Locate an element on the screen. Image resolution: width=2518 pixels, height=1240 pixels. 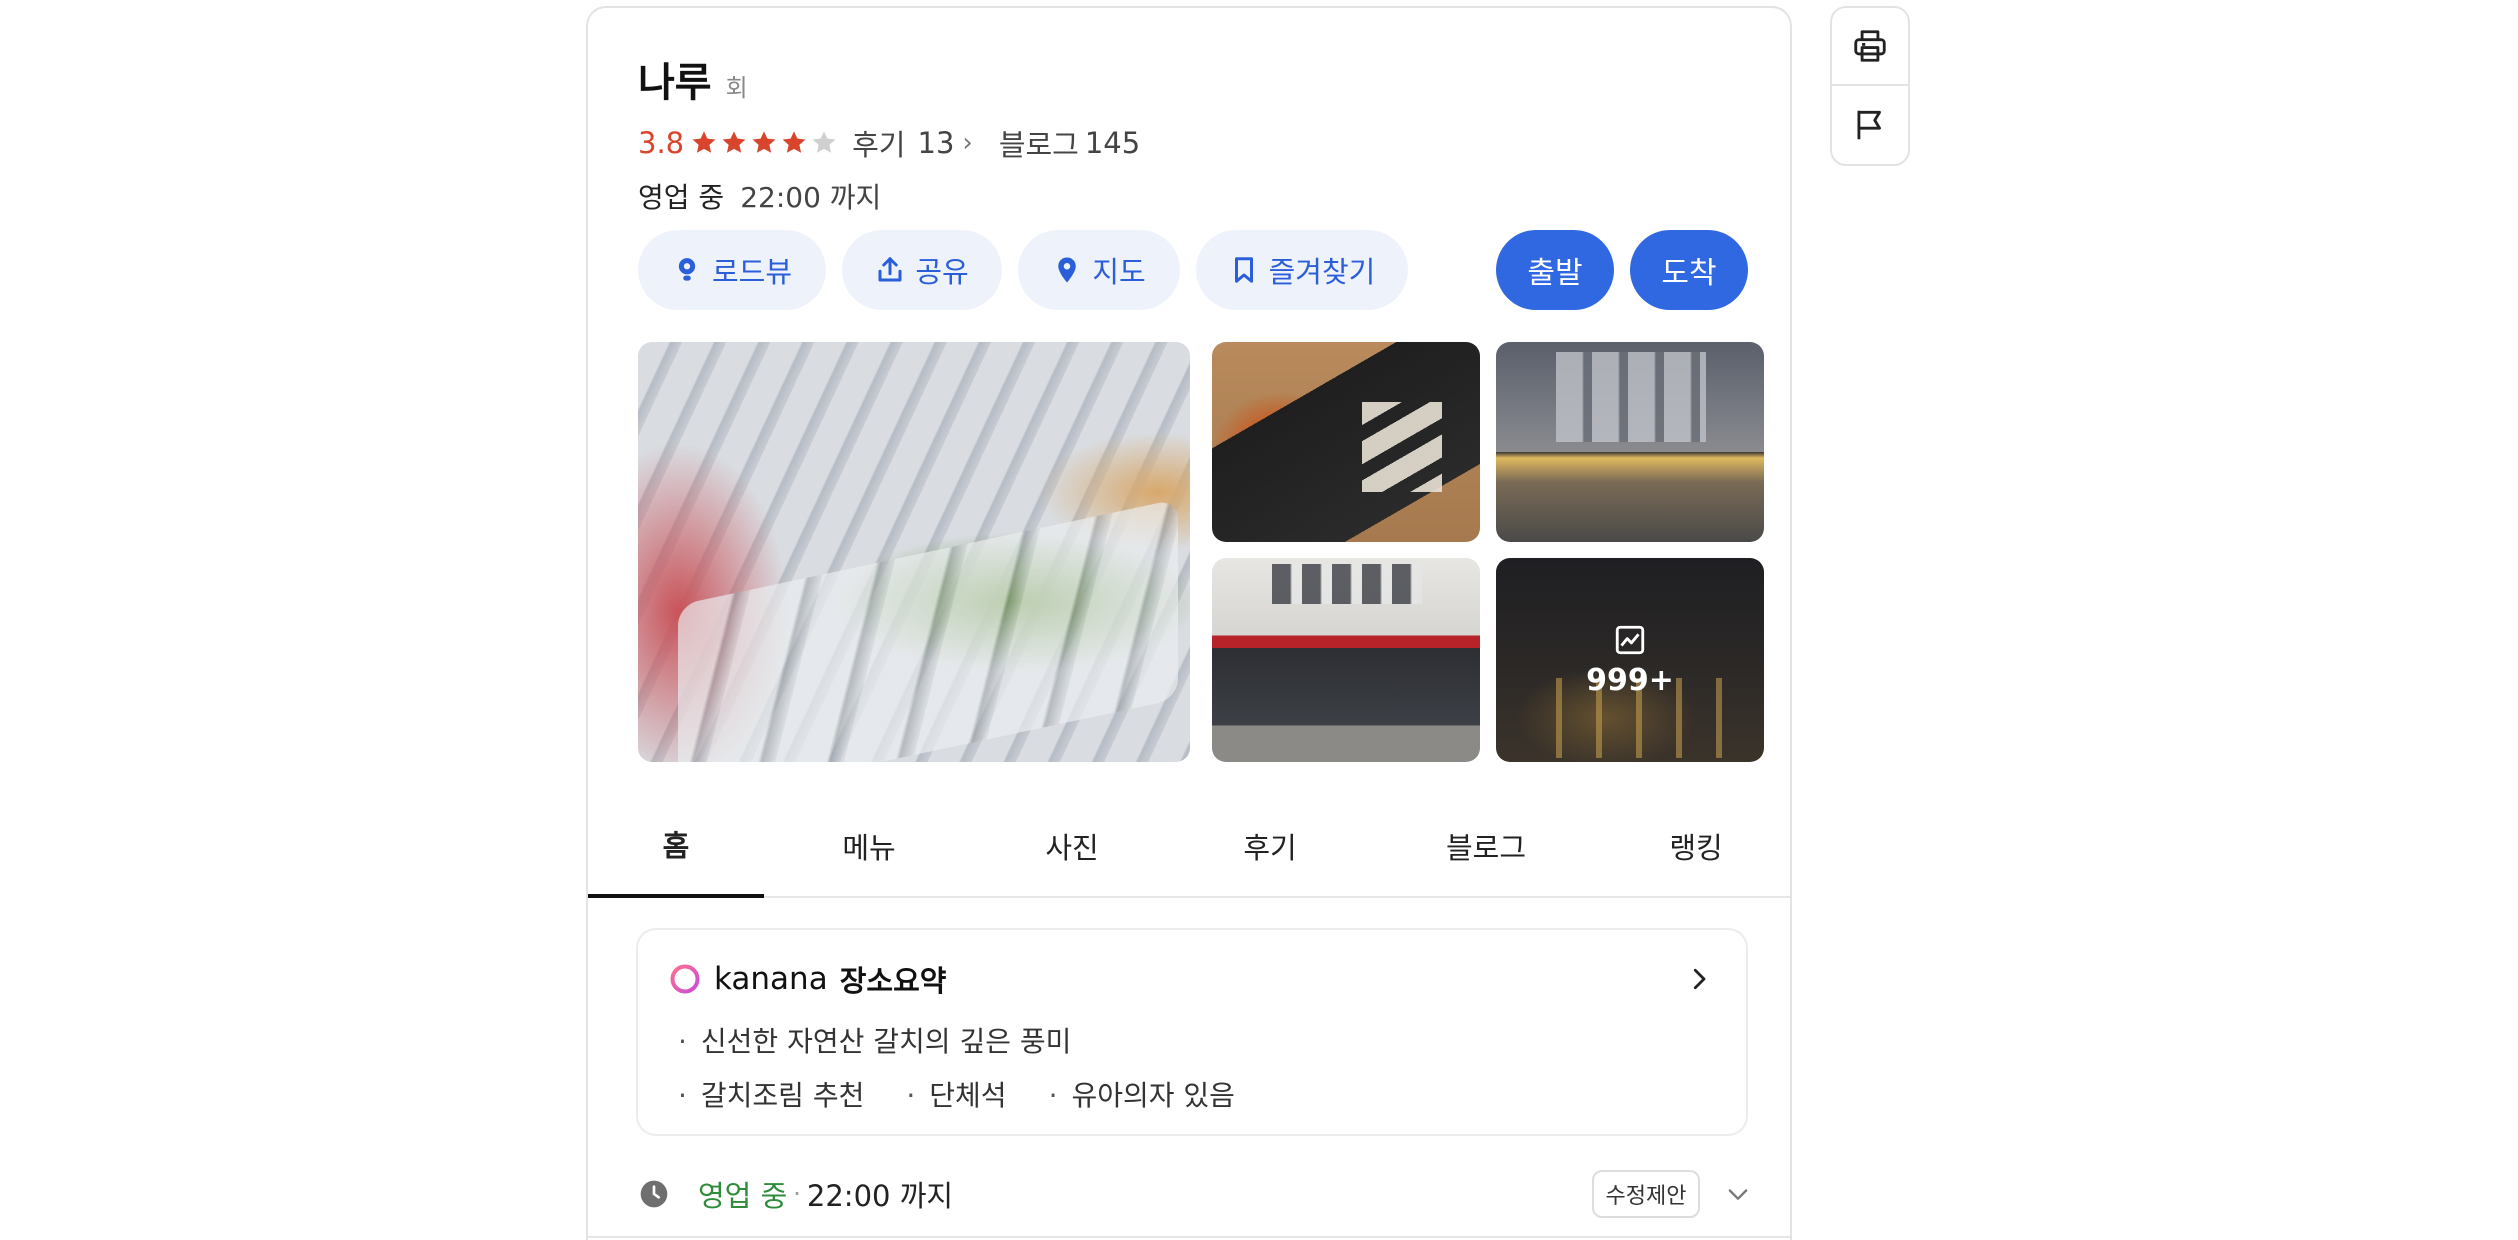
share-icon is located at coordinates (890, 269).